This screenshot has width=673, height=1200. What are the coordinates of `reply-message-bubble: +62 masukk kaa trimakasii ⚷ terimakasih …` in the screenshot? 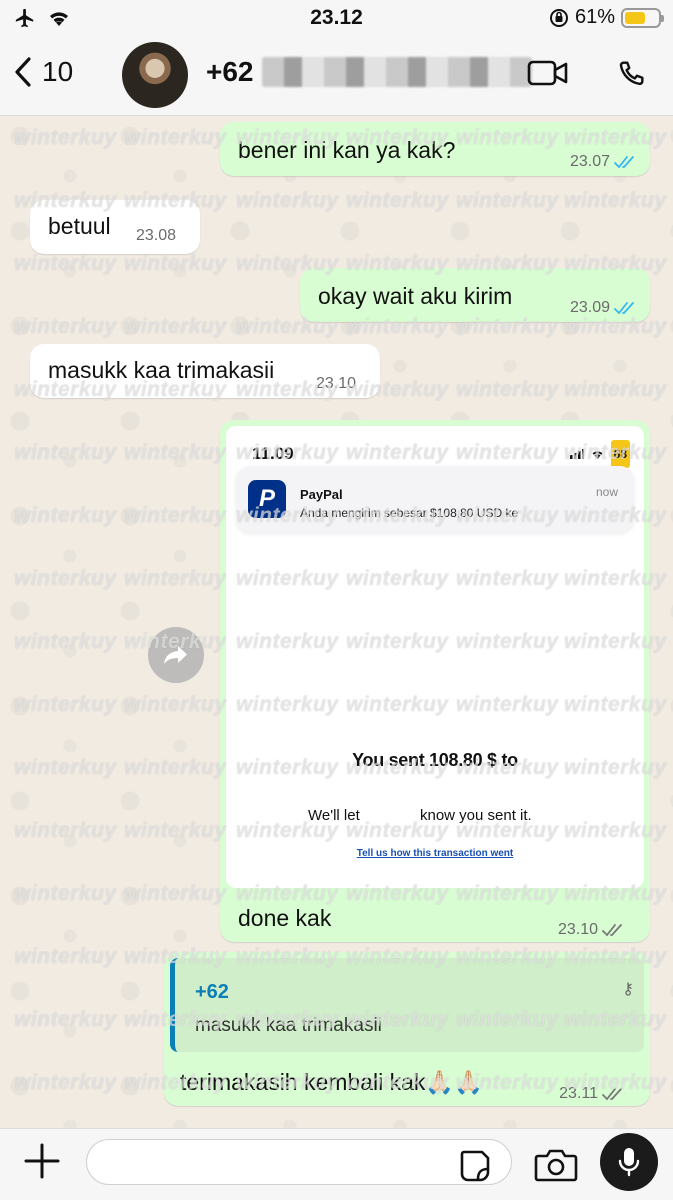 It's located at (407, 1029).